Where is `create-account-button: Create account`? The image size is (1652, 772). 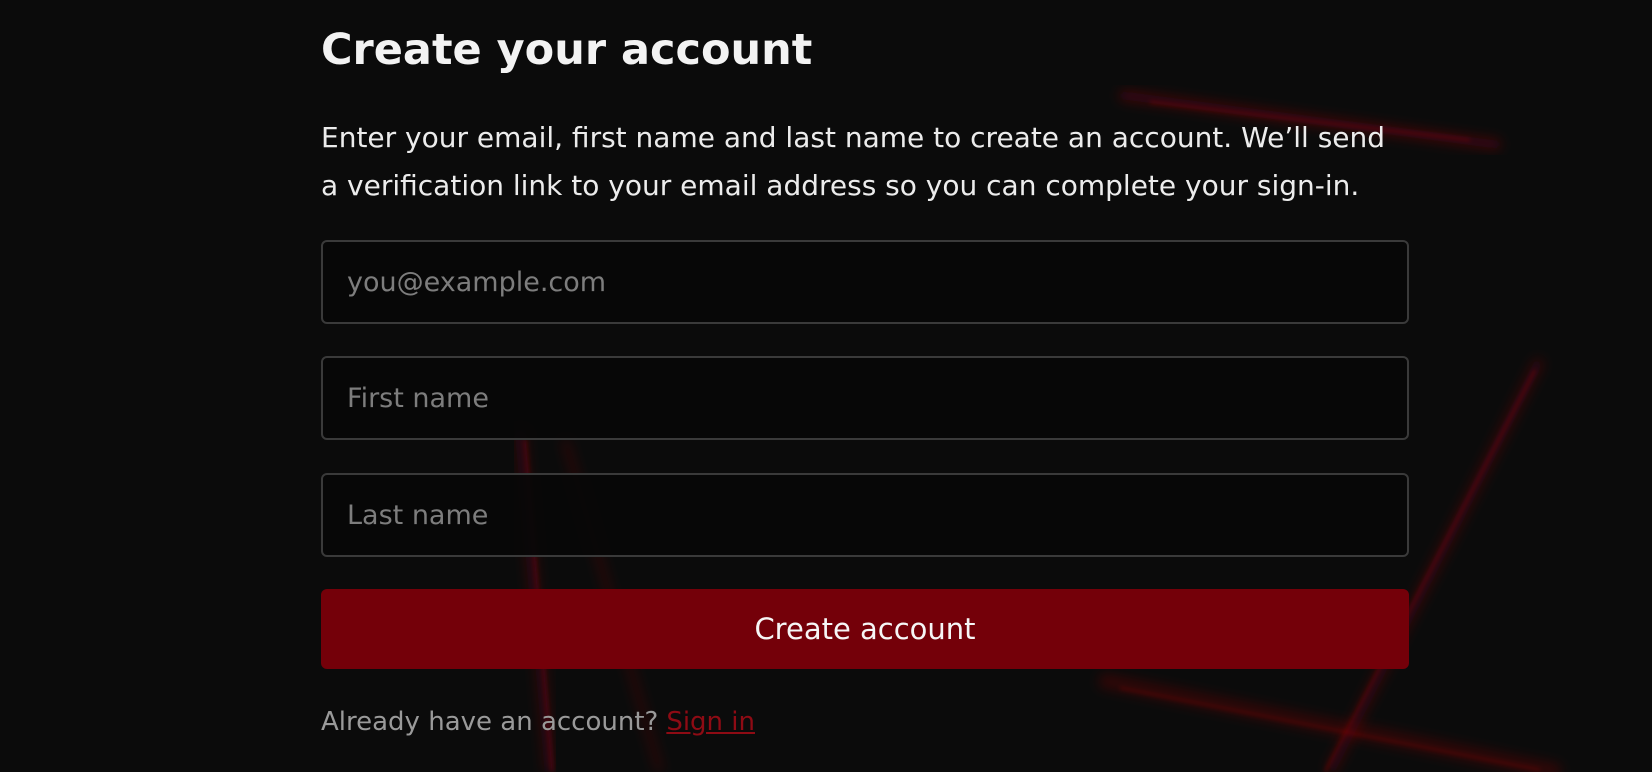 create-account-button: Create account is located at coordinates (865, 629).